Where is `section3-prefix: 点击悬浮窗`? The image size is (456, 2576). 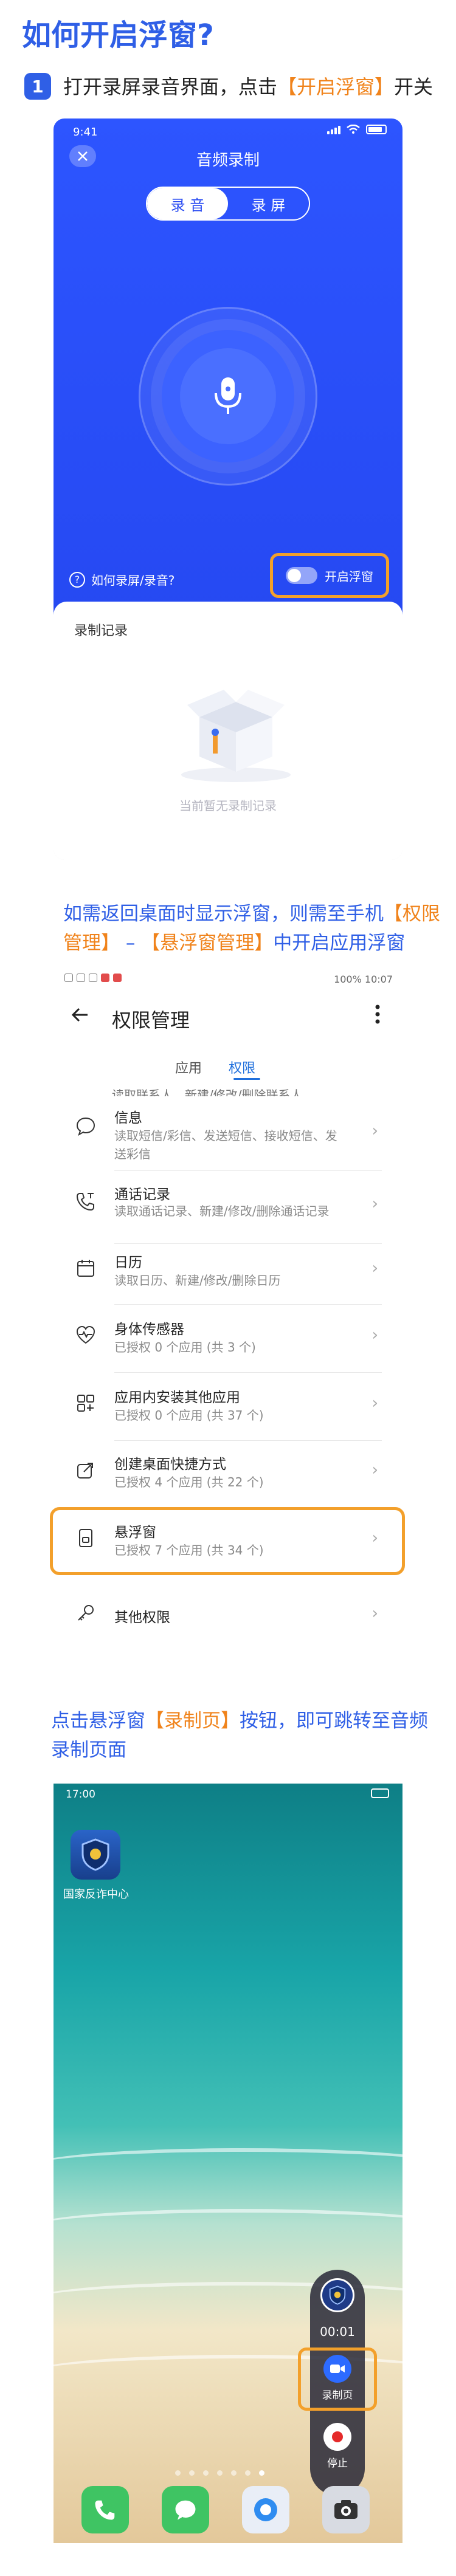 section3-prefix: 点击悬浮窗 is located at coordinates (98, 1721).